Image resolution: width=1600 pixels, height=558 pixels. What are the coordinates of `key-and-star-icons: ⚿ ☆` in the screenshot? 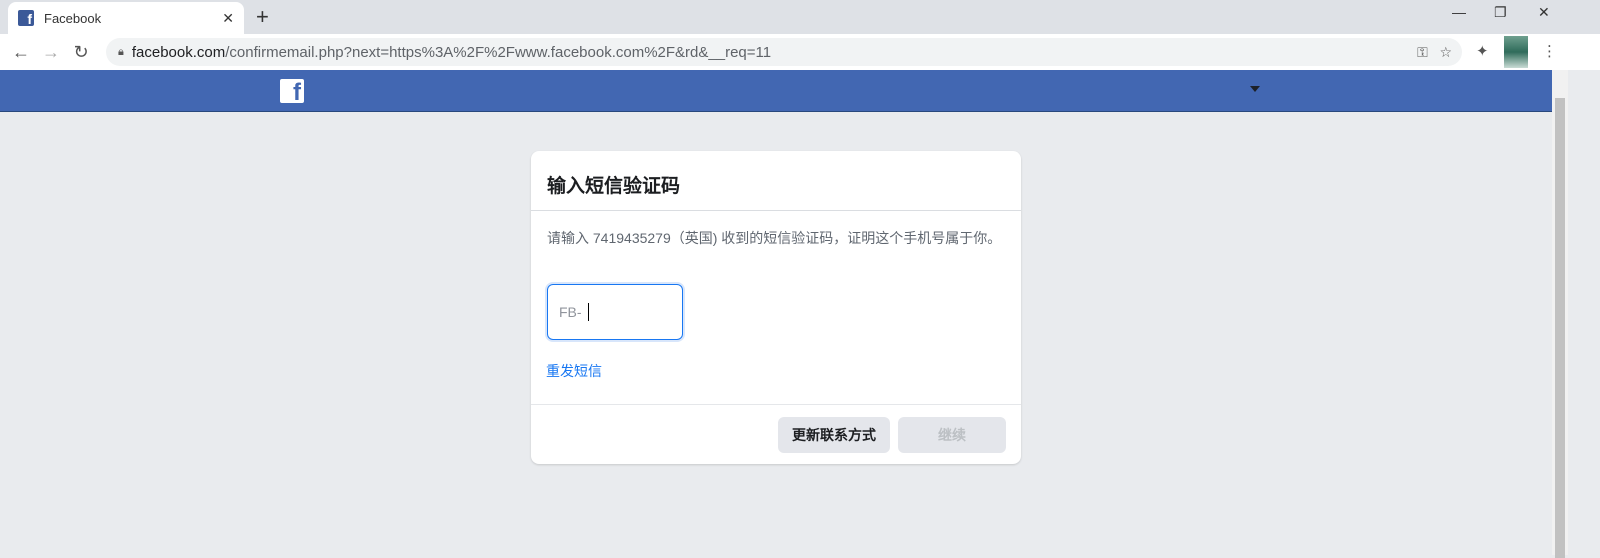 It's located at (1434, 52).